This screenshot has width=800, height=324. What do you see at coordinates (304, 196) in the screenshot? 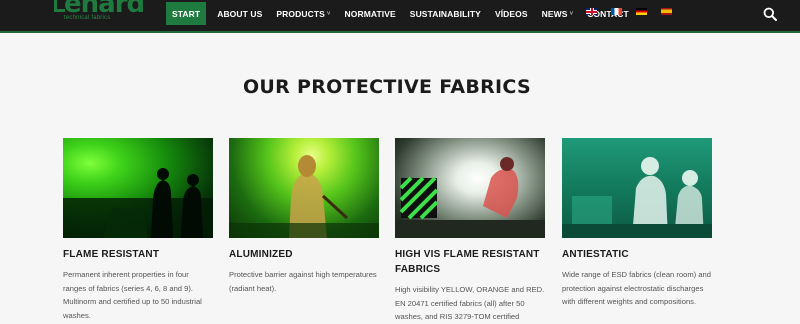
I see `aluminized-scene` at bounding box center [304, 196].